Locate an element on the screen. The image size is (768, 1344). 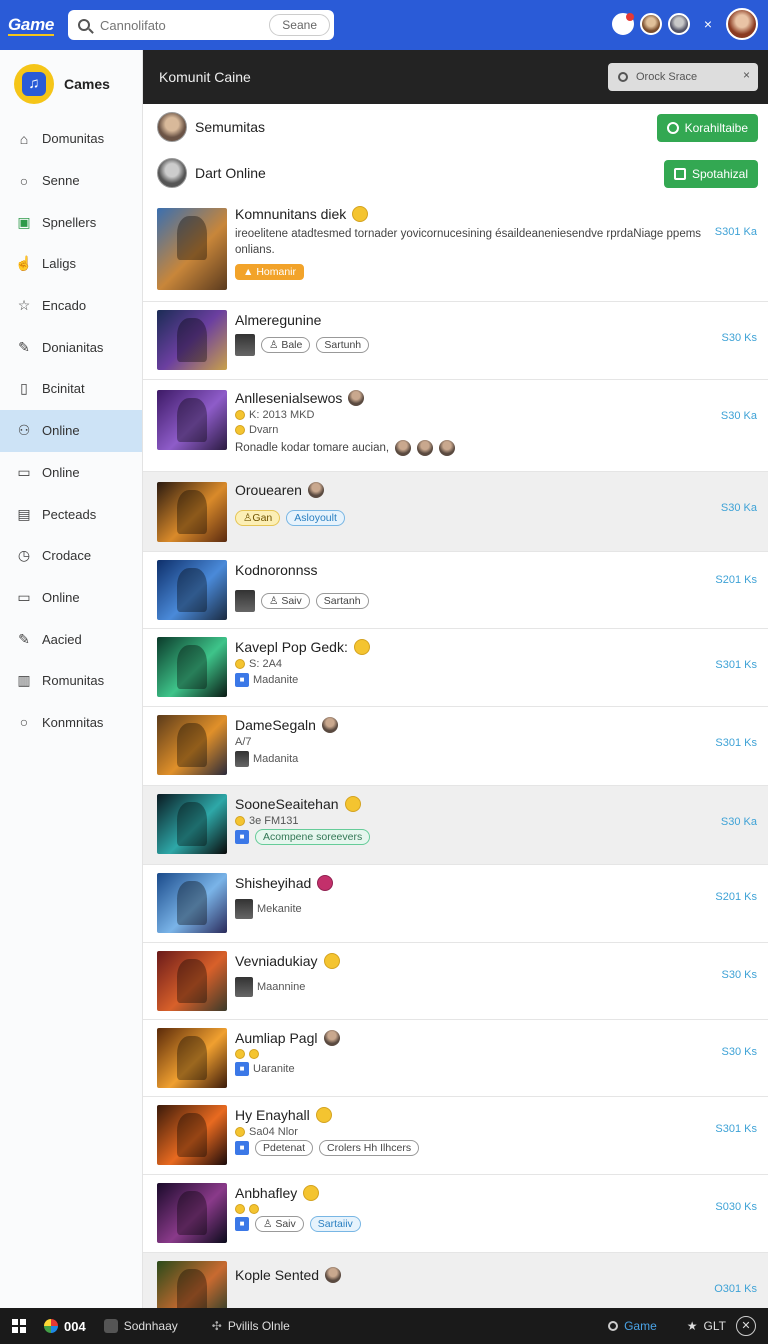
taskbar-app: ✣ Pvilils Olnle is located at coordinates (251, 1326).